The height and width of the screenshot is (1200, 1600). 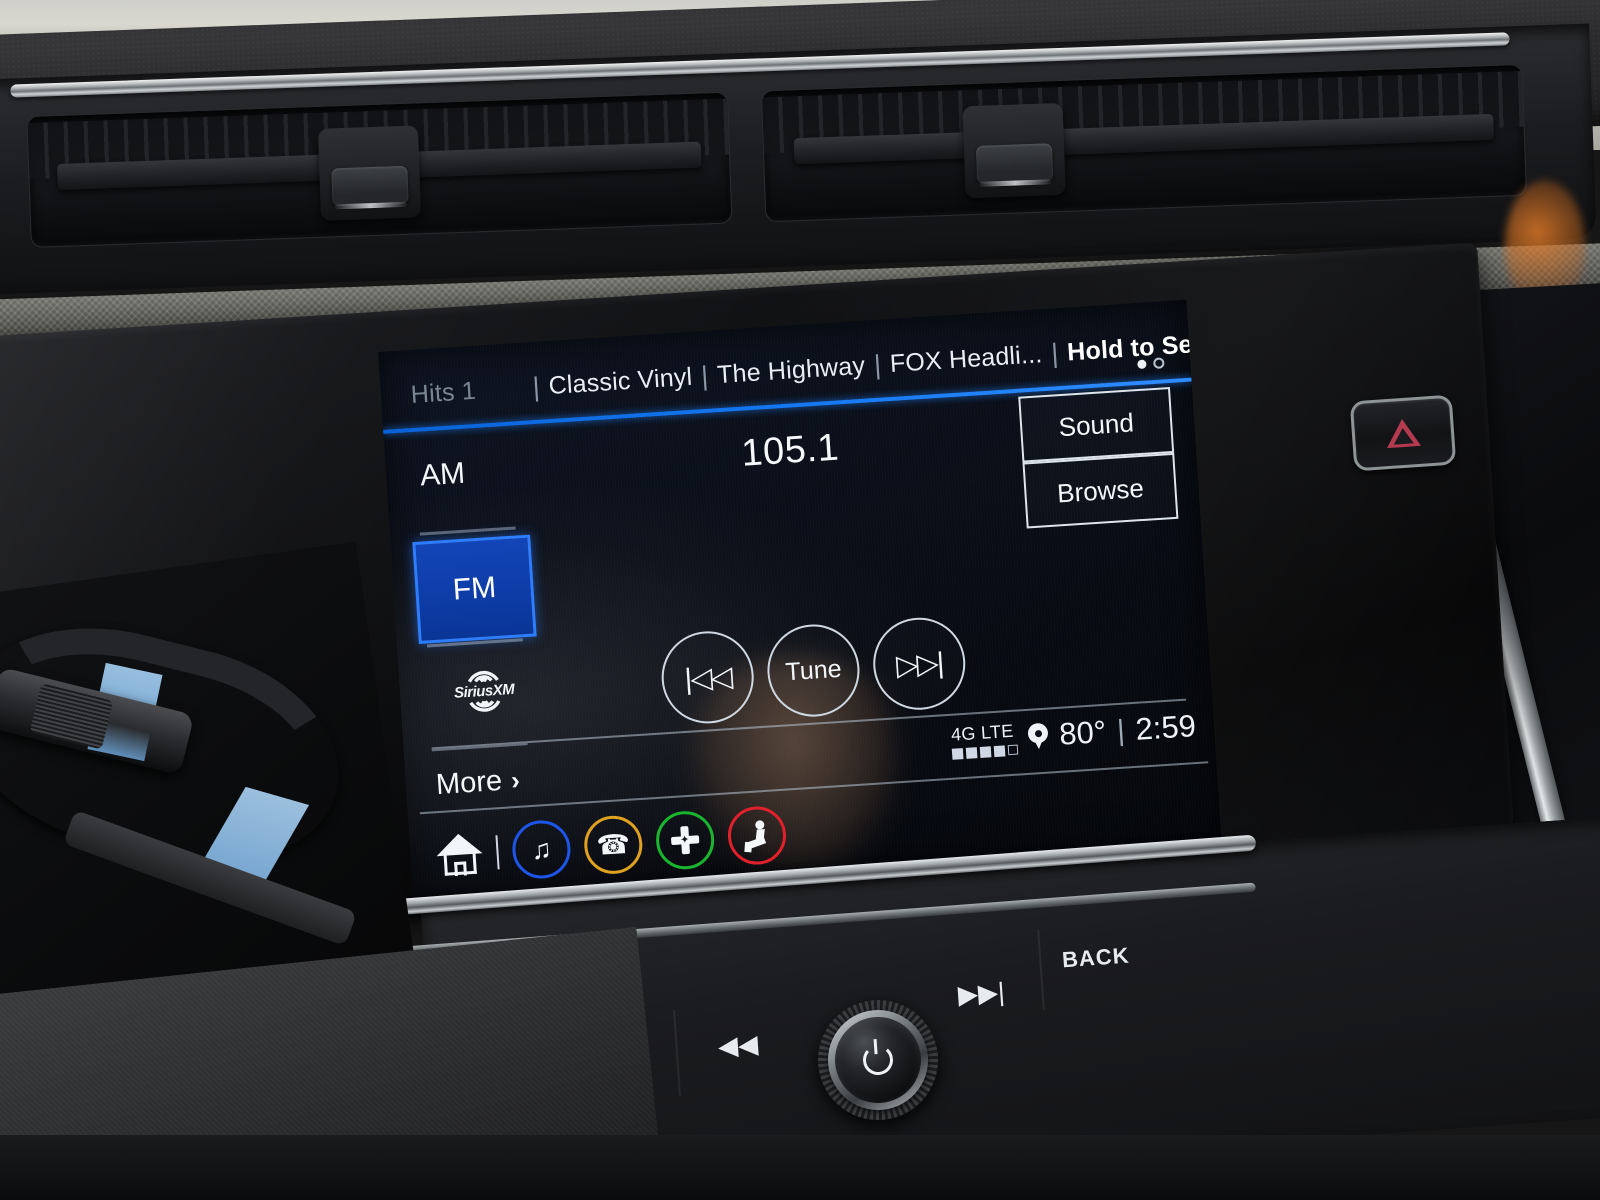 I want to click on siriusxm-waves-bottom-icon, so click(x=485, y=705).